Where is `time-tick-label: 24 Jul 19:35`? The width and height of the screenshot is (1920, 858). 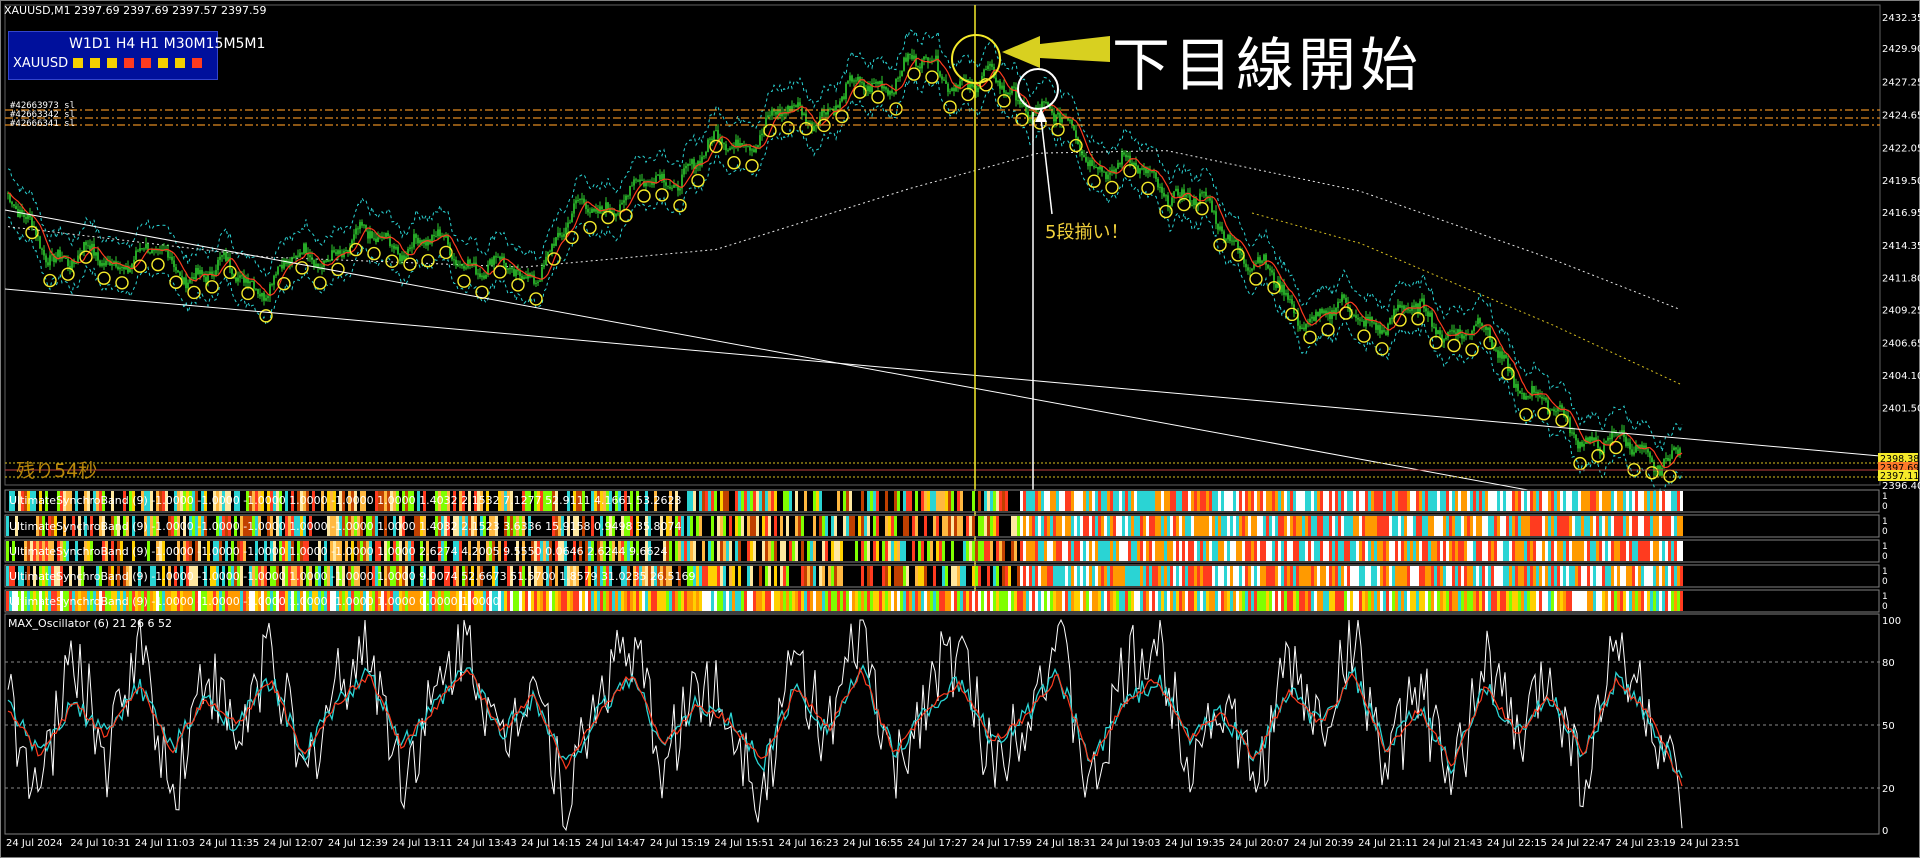 time-tick-label: 24 Jul 19:35 is located at coordinates (1194, 843).